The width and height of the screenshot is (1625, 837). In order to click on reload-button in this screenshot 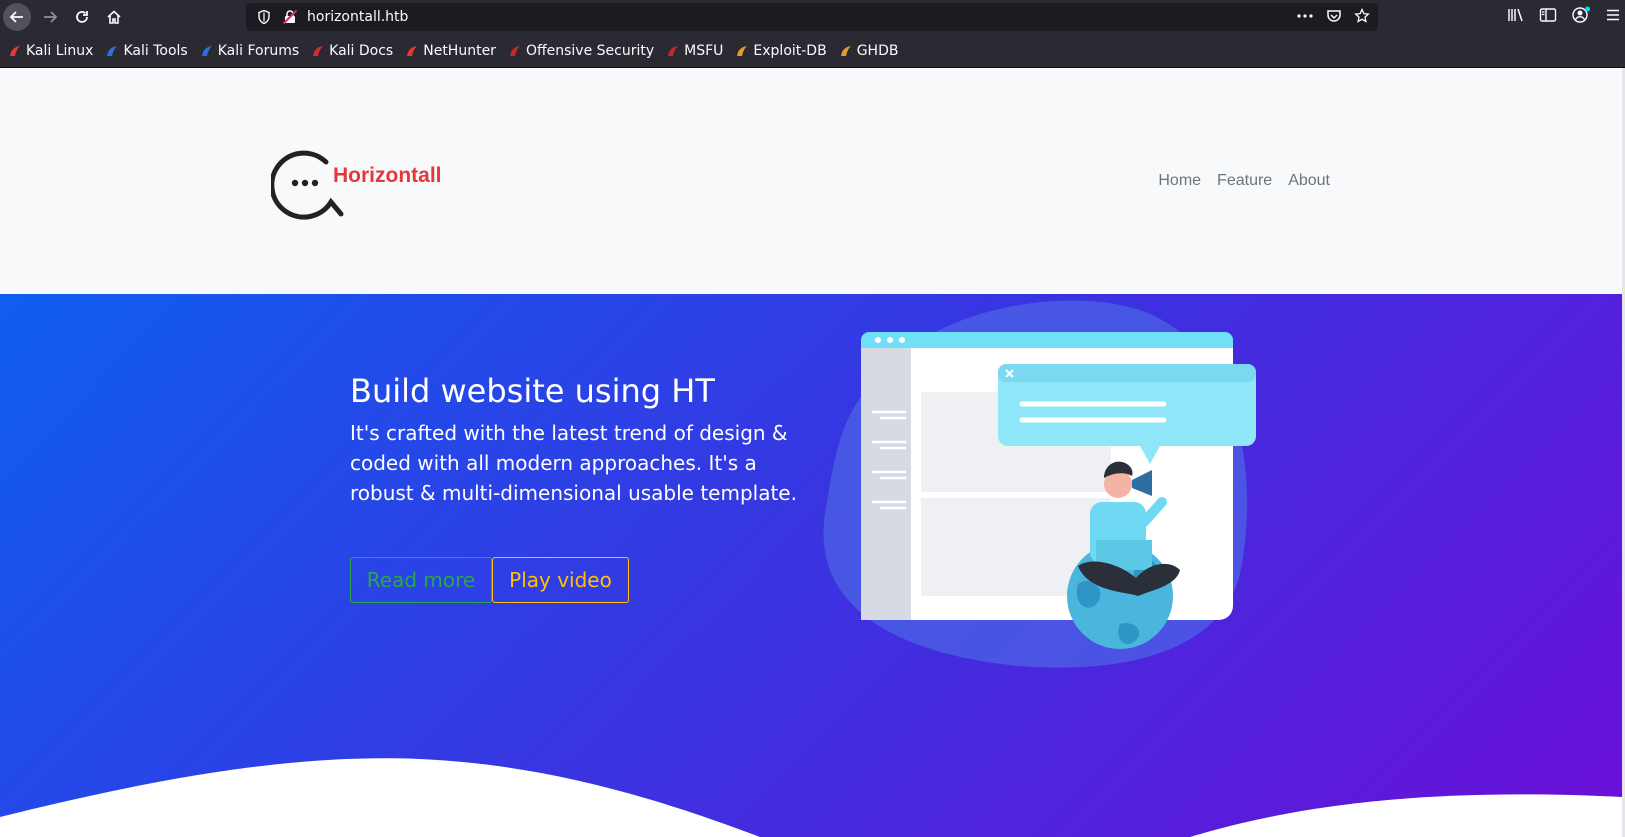, I will do `click(82, 17)`.